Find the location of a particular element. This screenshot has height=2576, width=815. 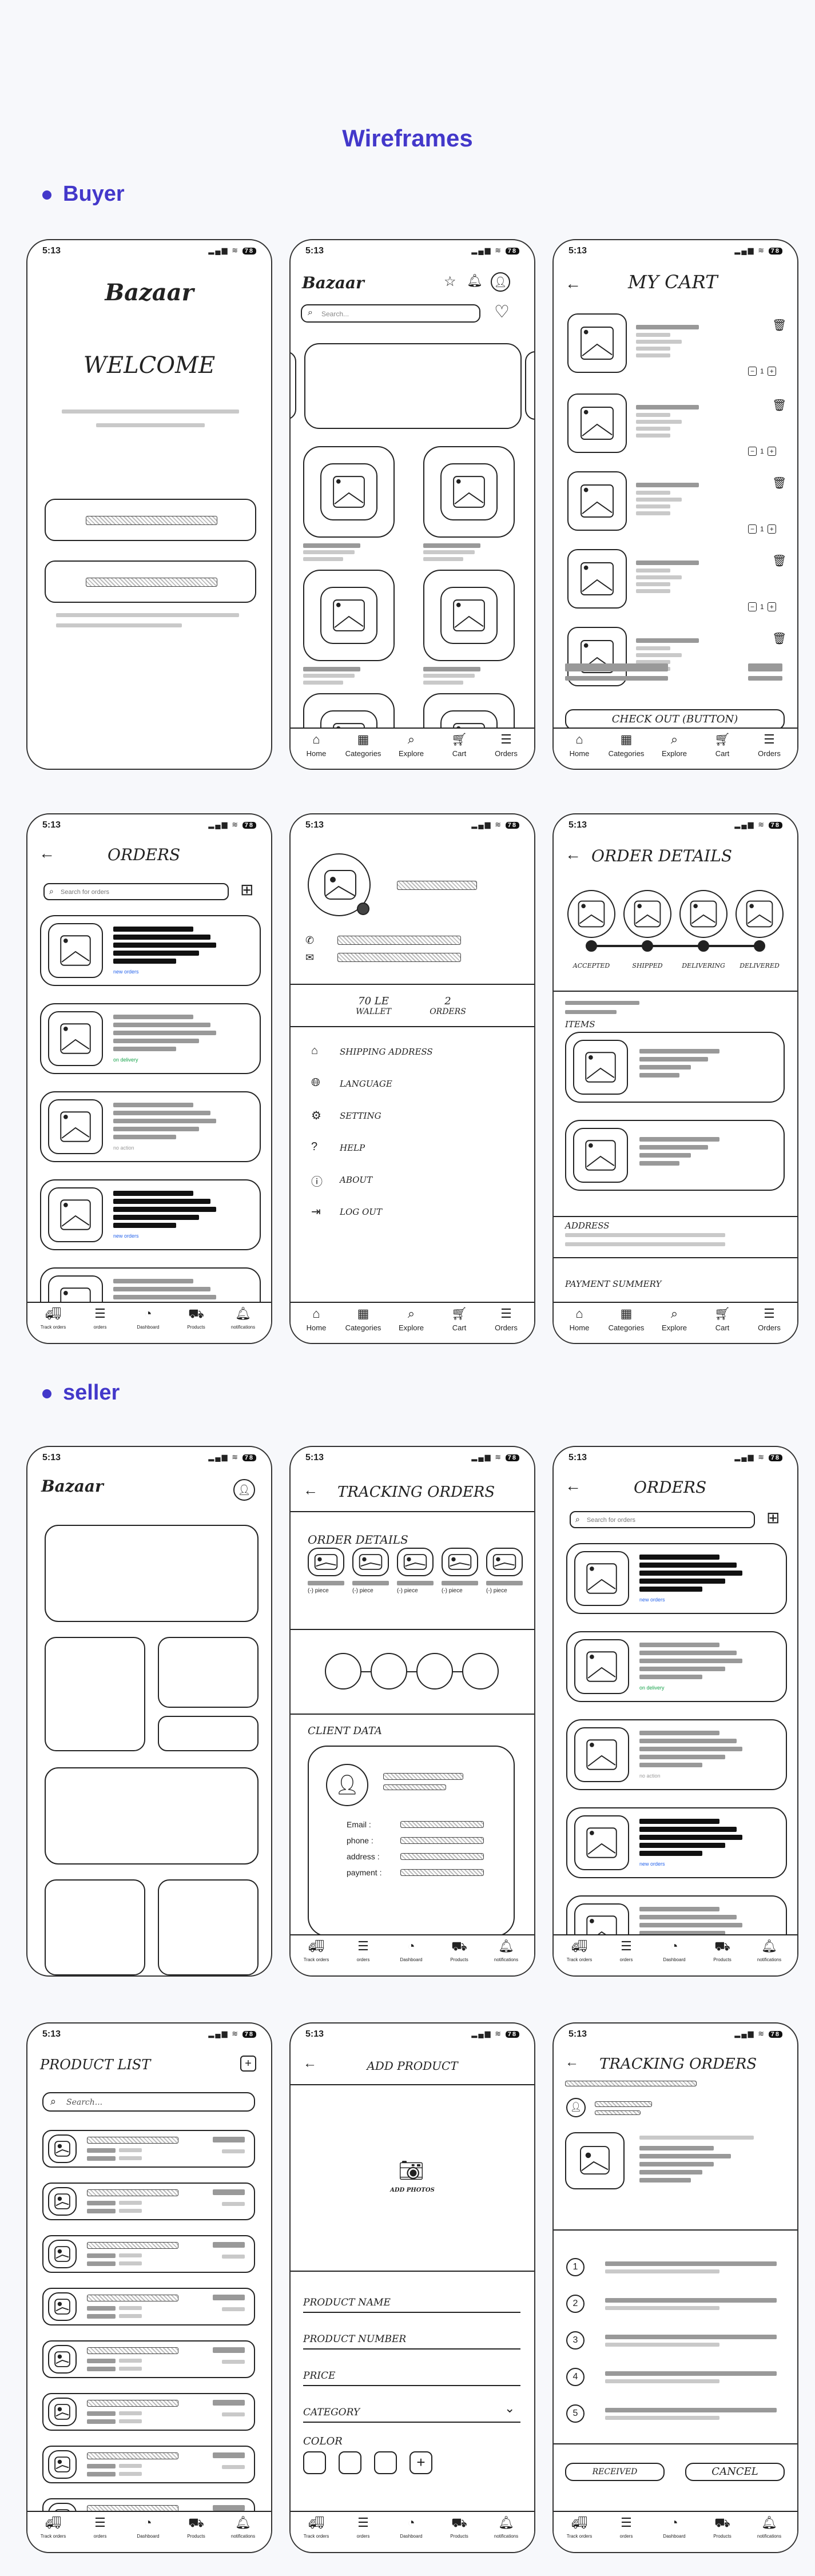

profile-menu-help: ? HELP is located at coordinates (414, 1149).